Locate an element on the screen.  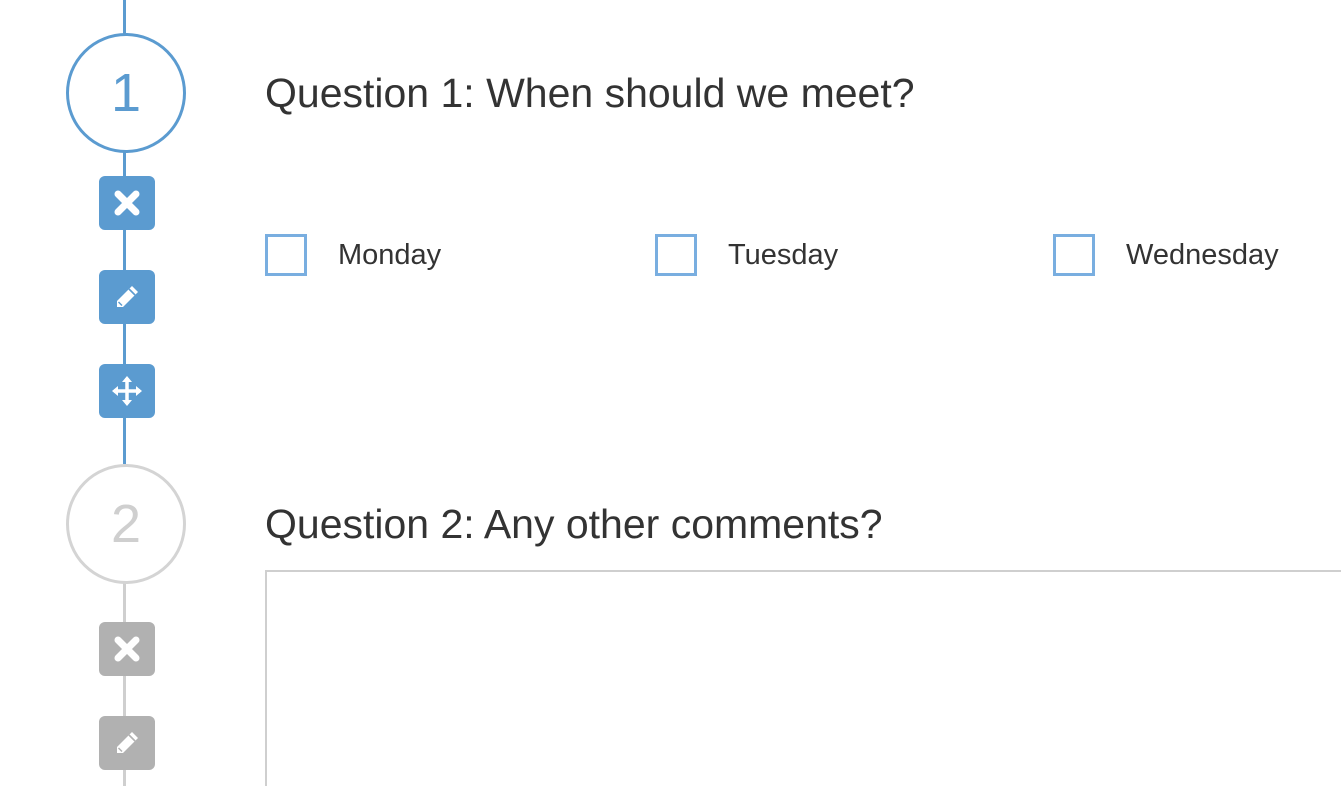
question-2-title: Question 2: Any other comments? is located at coordinates (574, 524).